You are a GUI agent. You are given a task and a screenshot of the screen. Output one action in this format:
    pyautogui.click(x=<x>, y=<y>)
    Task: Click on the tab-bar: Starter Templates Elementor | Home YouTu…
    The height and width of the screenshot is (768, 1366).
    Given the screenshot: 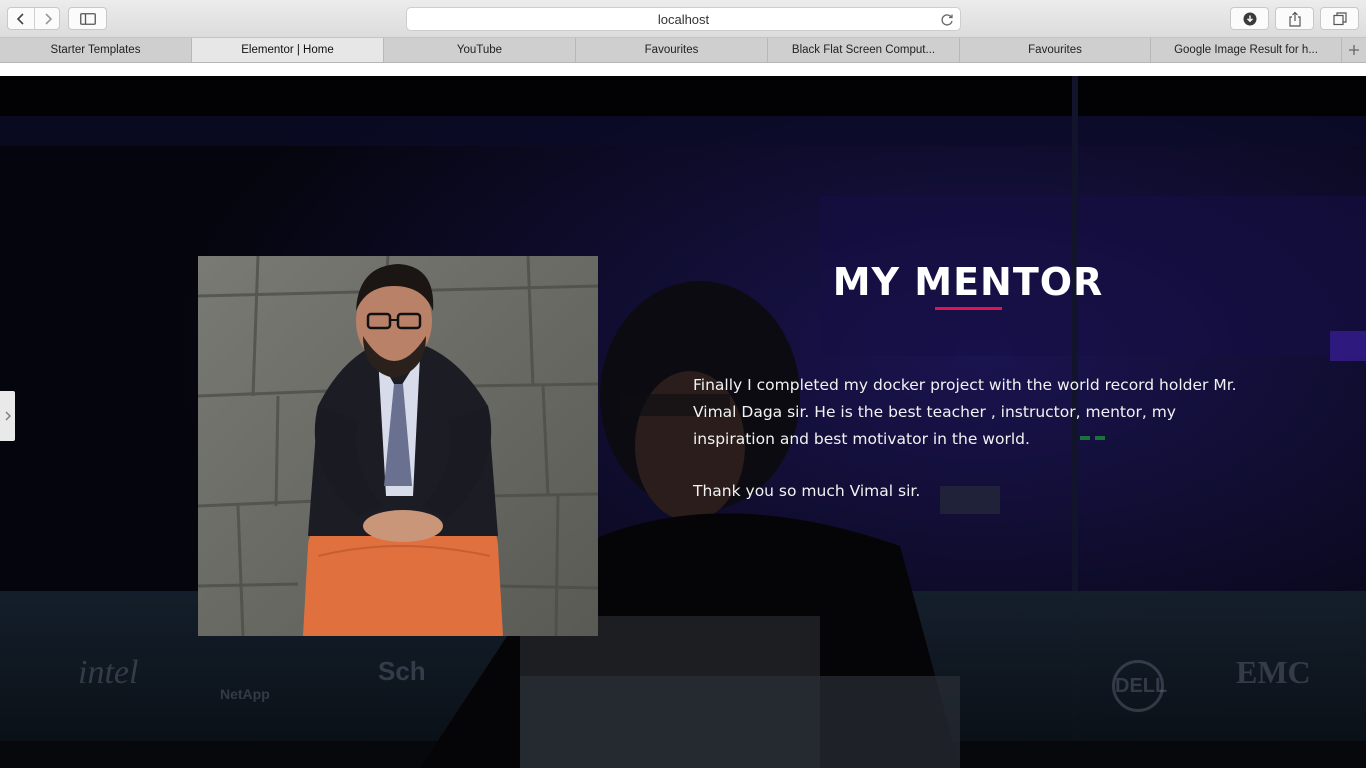 What is the action you would take?
    pyautogui.click(x=683, y=50)
    